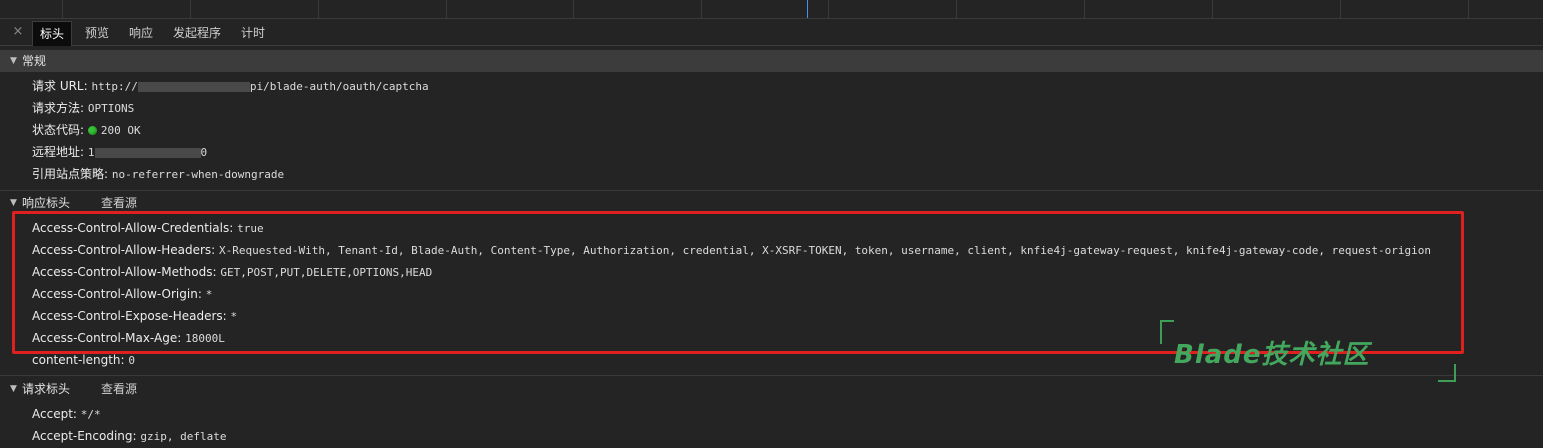 The width and height of the screenshot is (1543, 448). Describe the element at coordinates (18, 32) in the screenshot. I see `close-icon: ×` at that location.